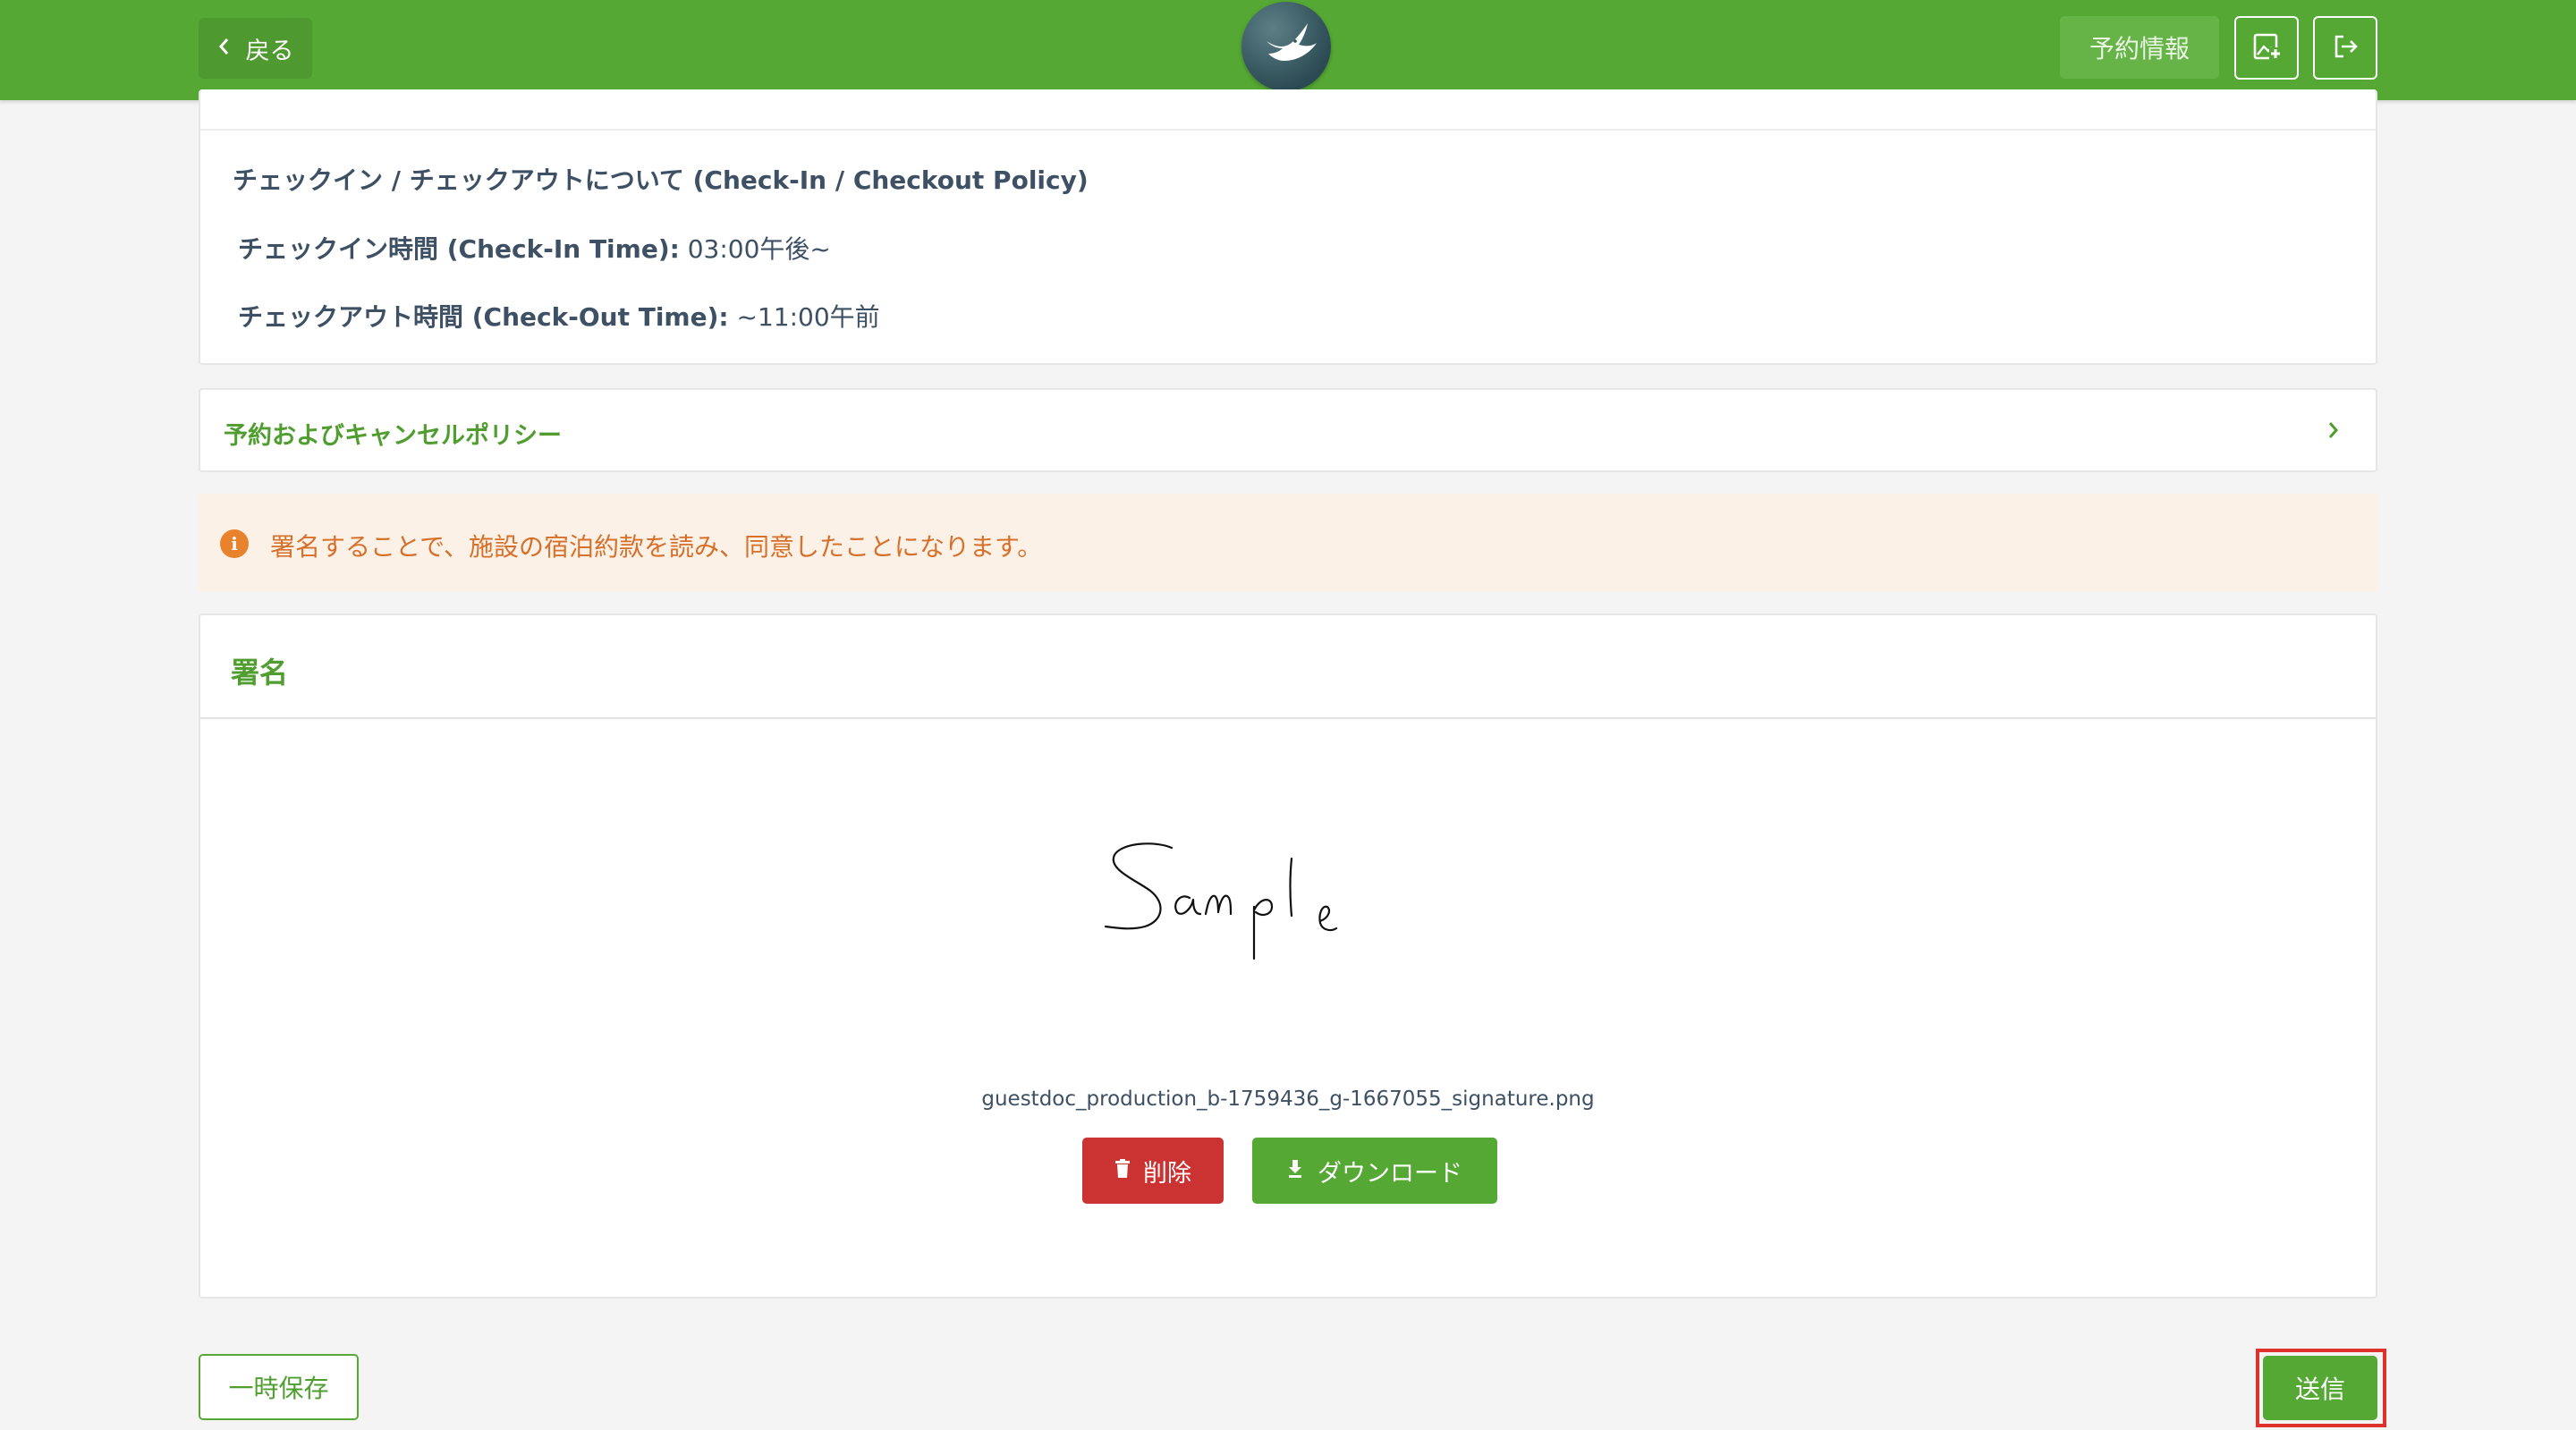 The width and height of the screenshot is (2576, 1430). I want to click on logout-icon, so click(2345, 48).